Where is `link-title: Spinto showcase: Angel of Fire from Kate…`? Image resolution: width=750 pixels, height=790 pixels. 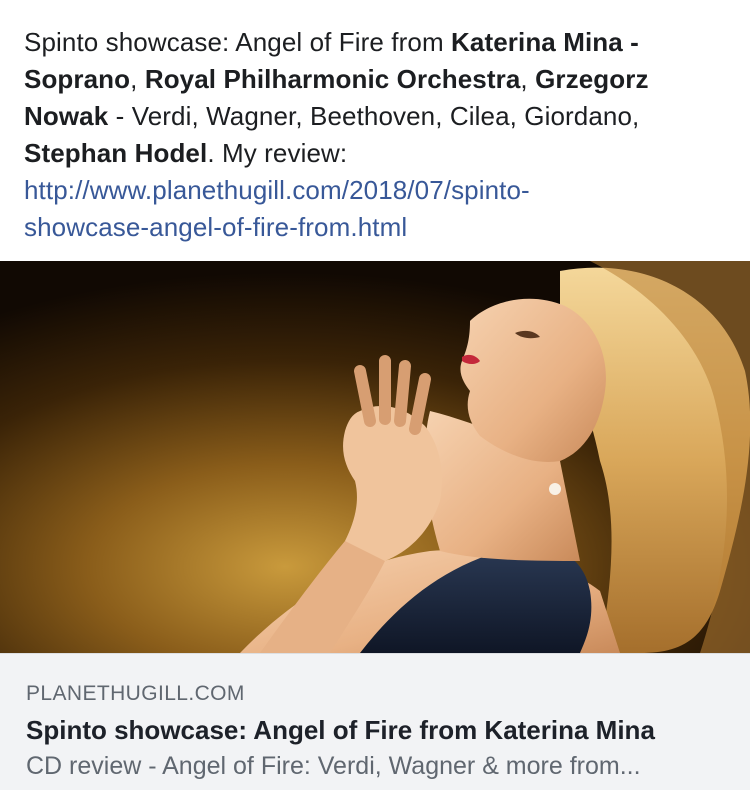 link-title: Spinto showcase: Angel of Fire from Kate… is located at coordinates (340, 730).